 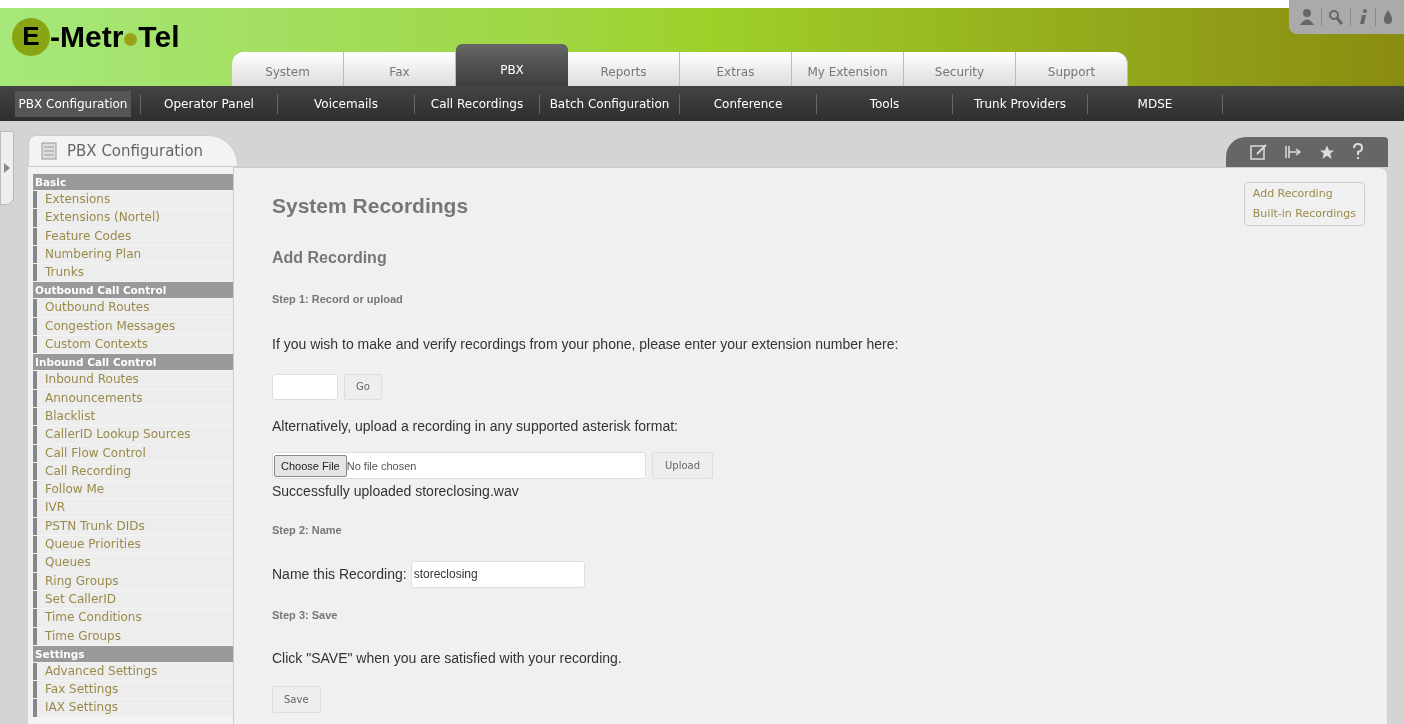 I want to click on edit-icon, so click(x=1259, y=152).